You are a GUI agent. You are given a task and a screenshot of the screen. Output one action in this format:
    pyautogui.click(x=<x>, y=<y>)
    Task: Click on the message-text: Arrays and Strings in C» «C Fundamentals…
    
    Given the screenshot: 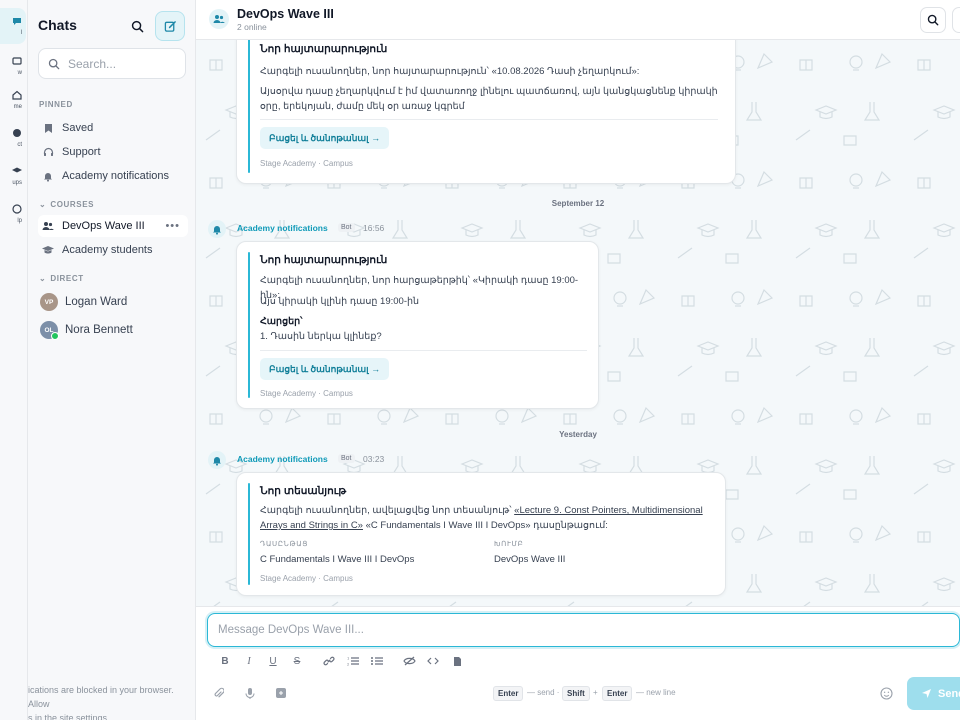 What is the action you would take?
    pyautogui.click(x=490, y=525)
    